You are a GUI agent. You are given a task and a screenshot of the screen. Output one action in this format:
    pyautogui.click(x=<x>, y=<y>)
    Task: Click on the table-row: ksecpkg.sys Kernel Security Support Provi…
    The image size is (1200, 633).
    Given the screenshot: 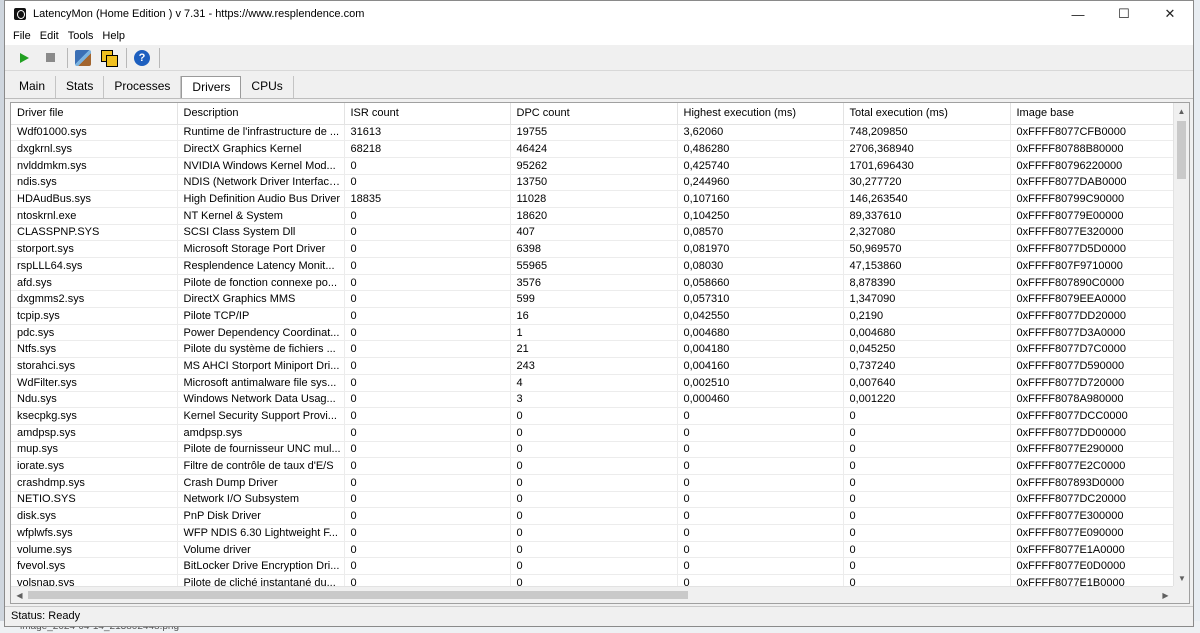 What is the action you would take?
    pyautogui.click(x=593, y=416)
    